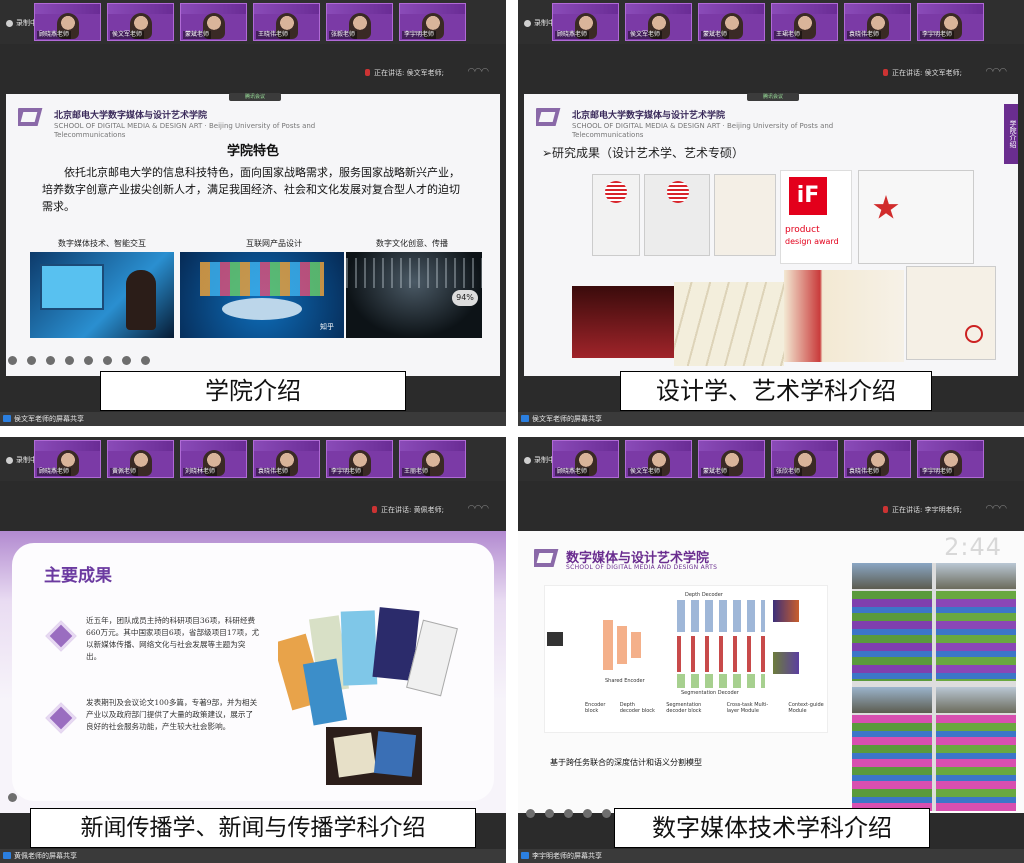 Image resolution: width=1024 pixels, height=863 pixels. I want to click on diagram-label: Shared Encoder, so click(625, 681).